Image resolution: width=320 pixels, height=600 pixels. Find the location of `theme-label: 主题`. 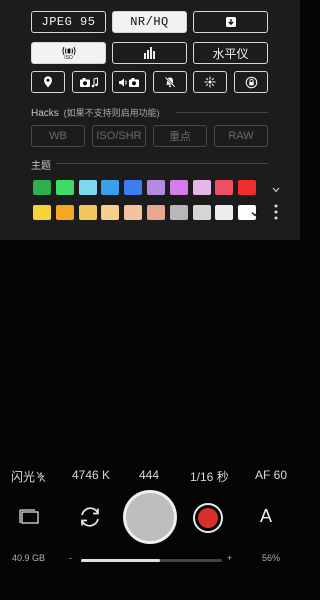

theme-label: 主题 is located at coordinates (41, 166).